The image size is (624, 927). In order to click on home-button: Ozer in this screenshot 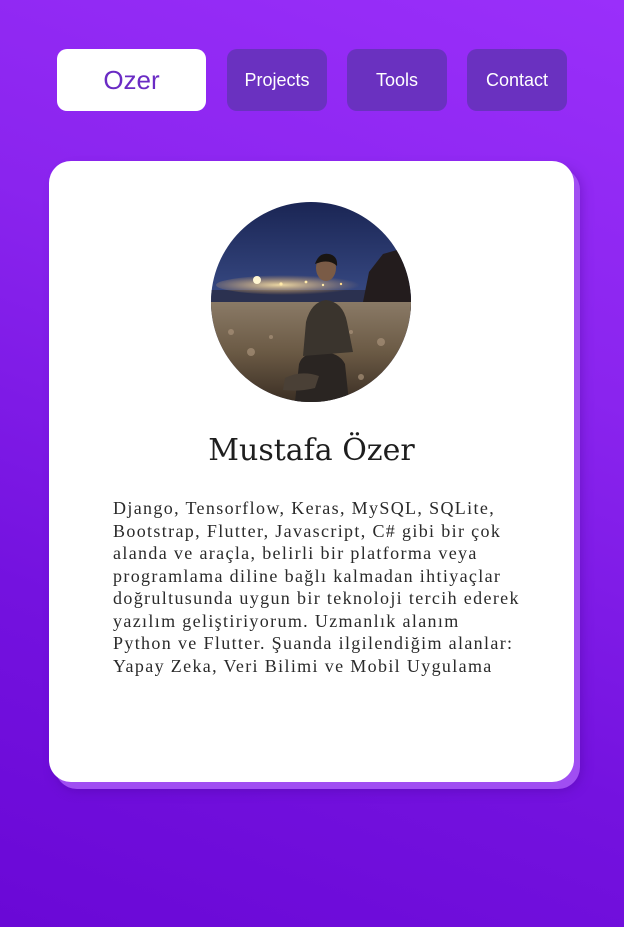, I will do `click(131, 80)`.